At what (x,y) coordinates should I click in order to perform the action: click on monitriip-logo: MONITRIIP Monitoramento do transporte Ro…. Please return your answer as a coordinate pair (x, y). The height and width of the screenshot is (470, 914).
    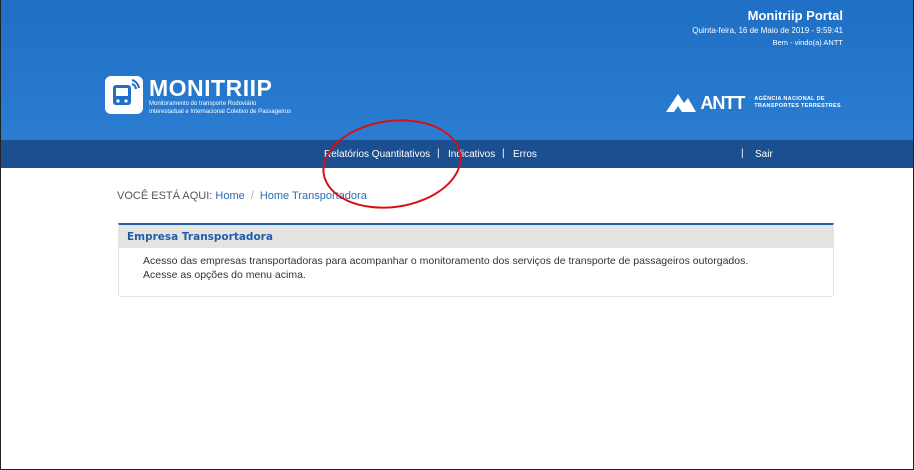
    Looking at the image, I should click on (222, 96).